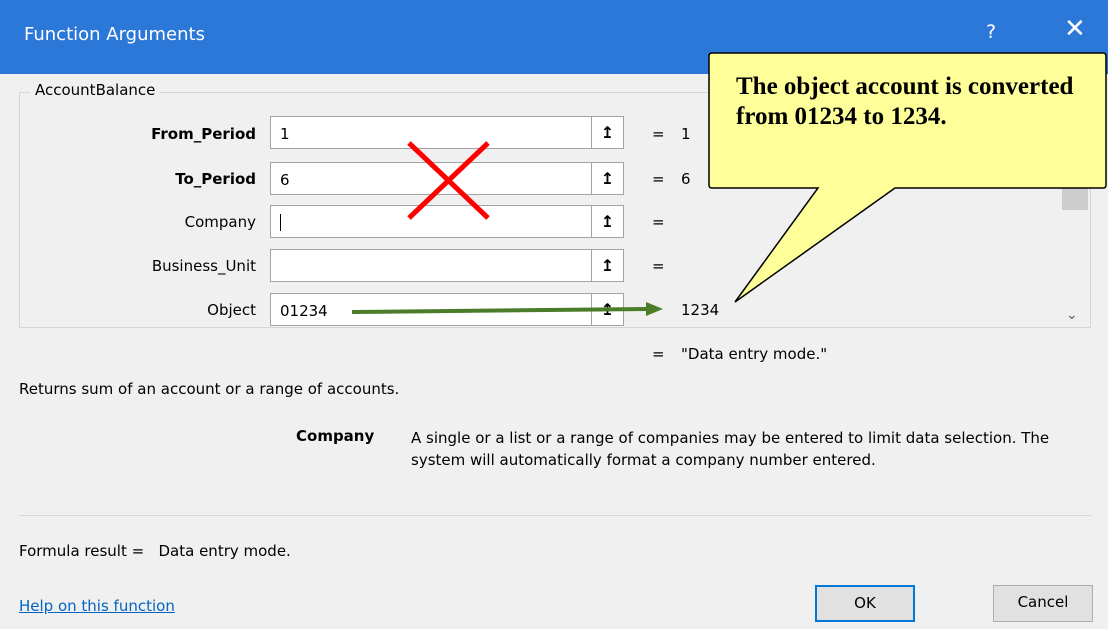 This screenshot has width=1108, height=629. Describe the element at coordinates (754, 354) in the screenshot. I see `formula-value: "Data entry mode."` at that location.